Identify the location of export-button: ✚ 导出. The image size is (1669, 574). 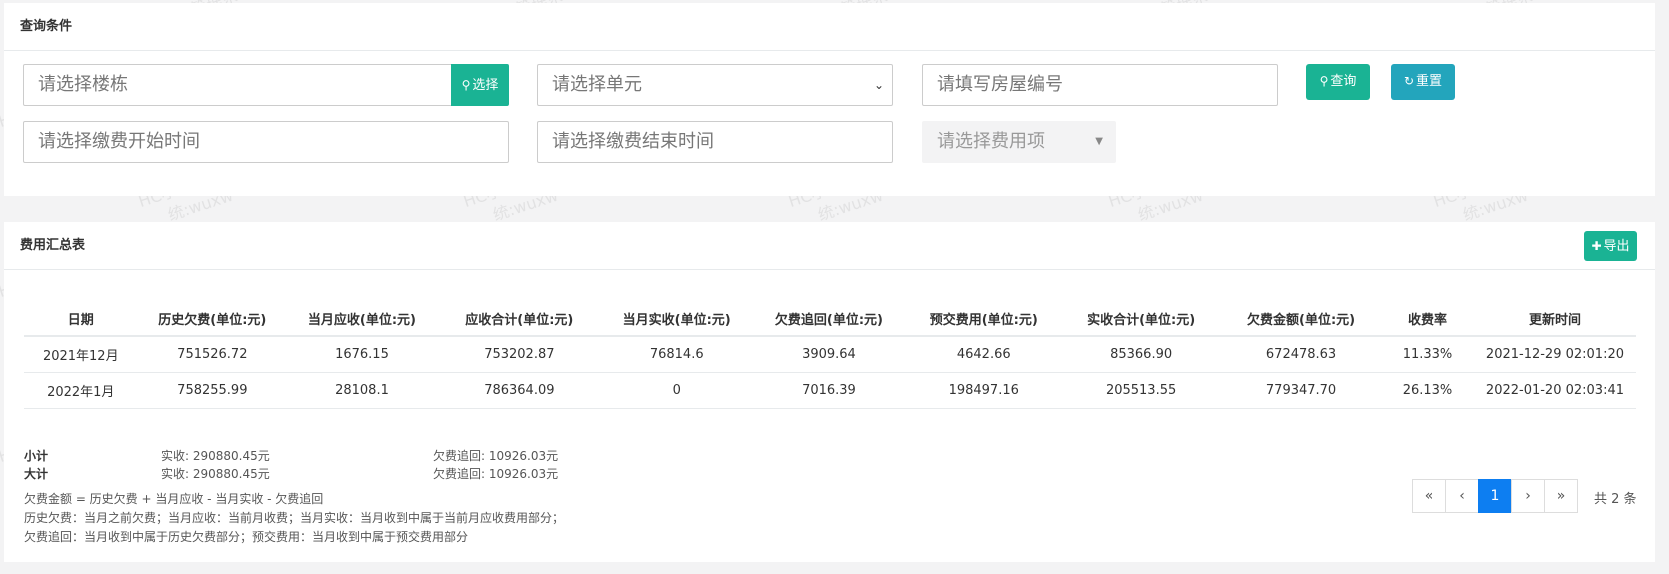
(1610, 246).